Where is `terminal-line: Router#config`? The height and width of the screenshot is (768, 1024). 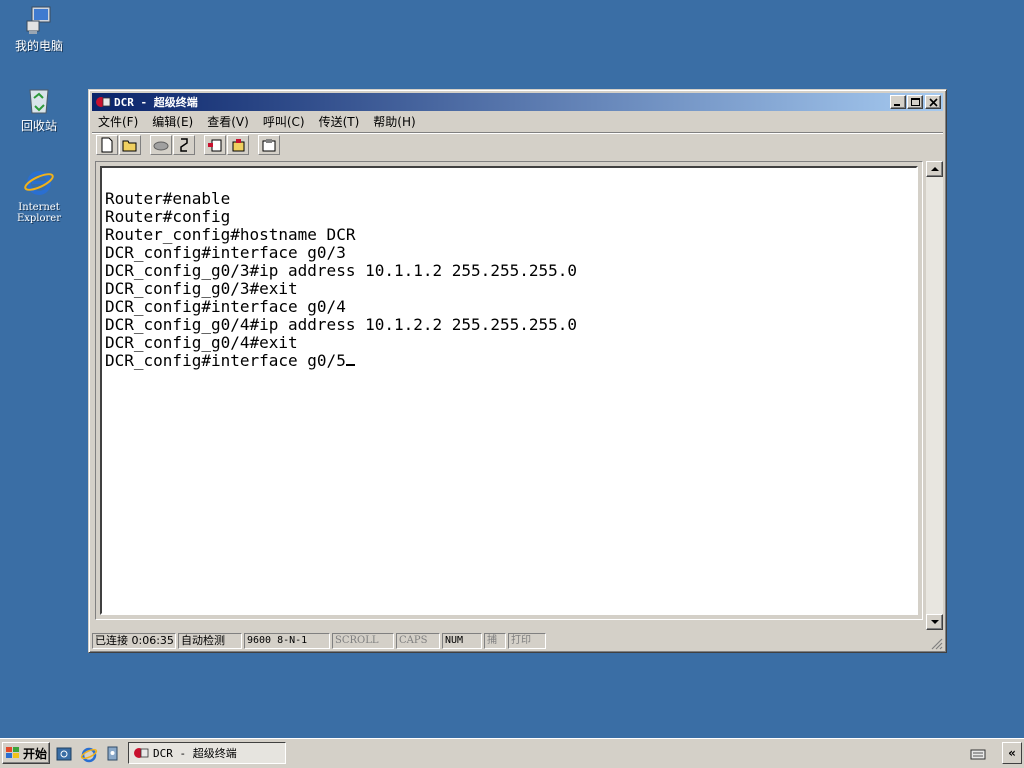 terminal-line: Router#config is located at coordinates (168, 216).